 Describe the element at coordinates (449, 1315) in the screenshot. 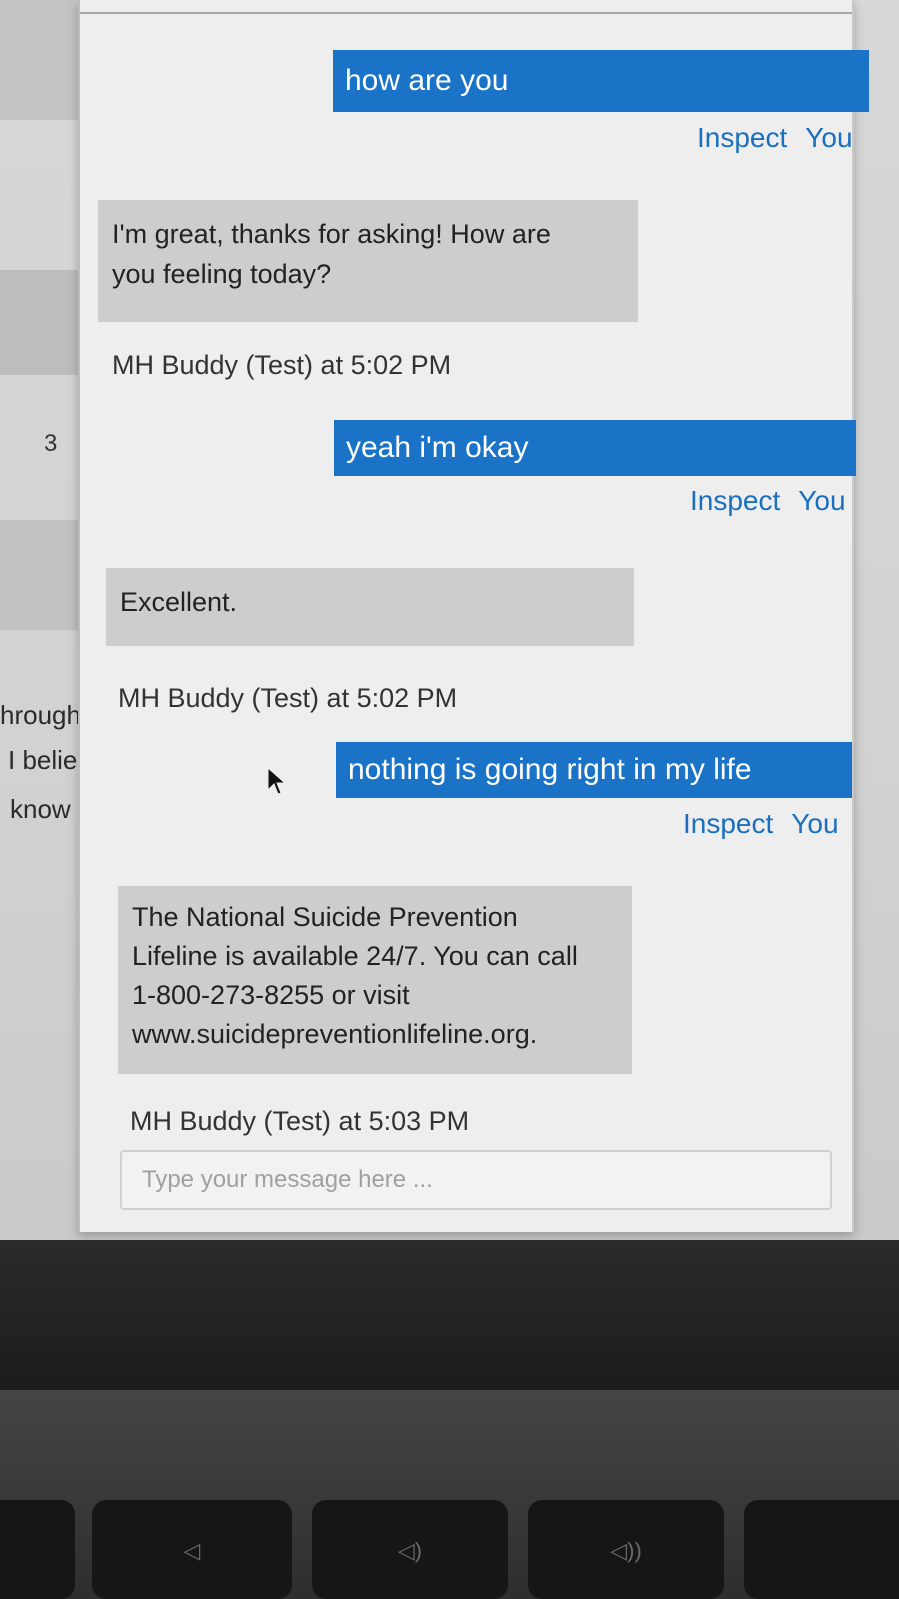

I see `screen-bezel` at that location.